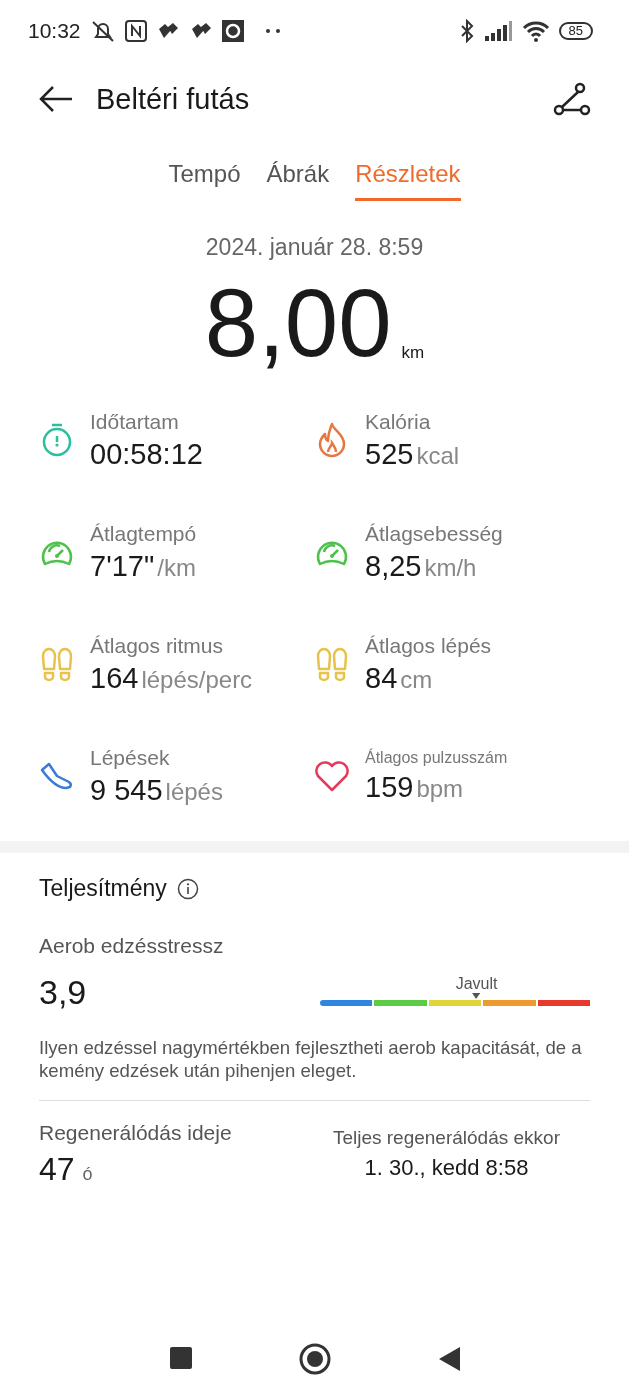  I want to click on page-title: Beltéri futás, so click(173, 99).